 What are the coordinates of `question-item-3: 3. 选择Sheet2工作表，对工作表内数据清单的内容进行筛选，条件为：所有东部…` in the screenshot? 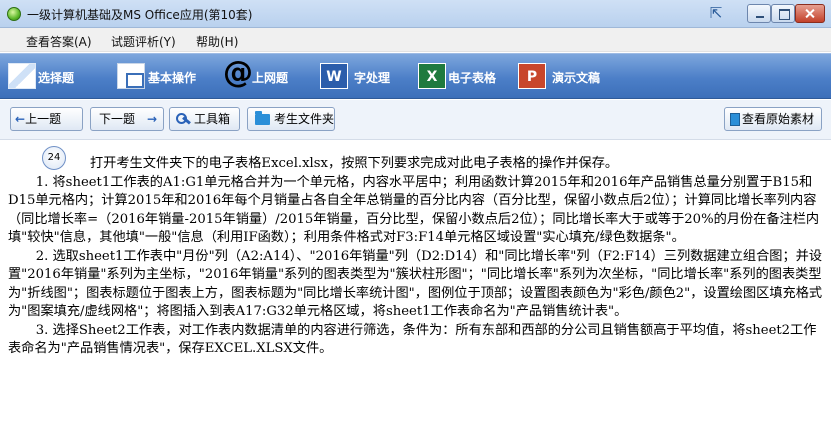 It's located at (412, 339).